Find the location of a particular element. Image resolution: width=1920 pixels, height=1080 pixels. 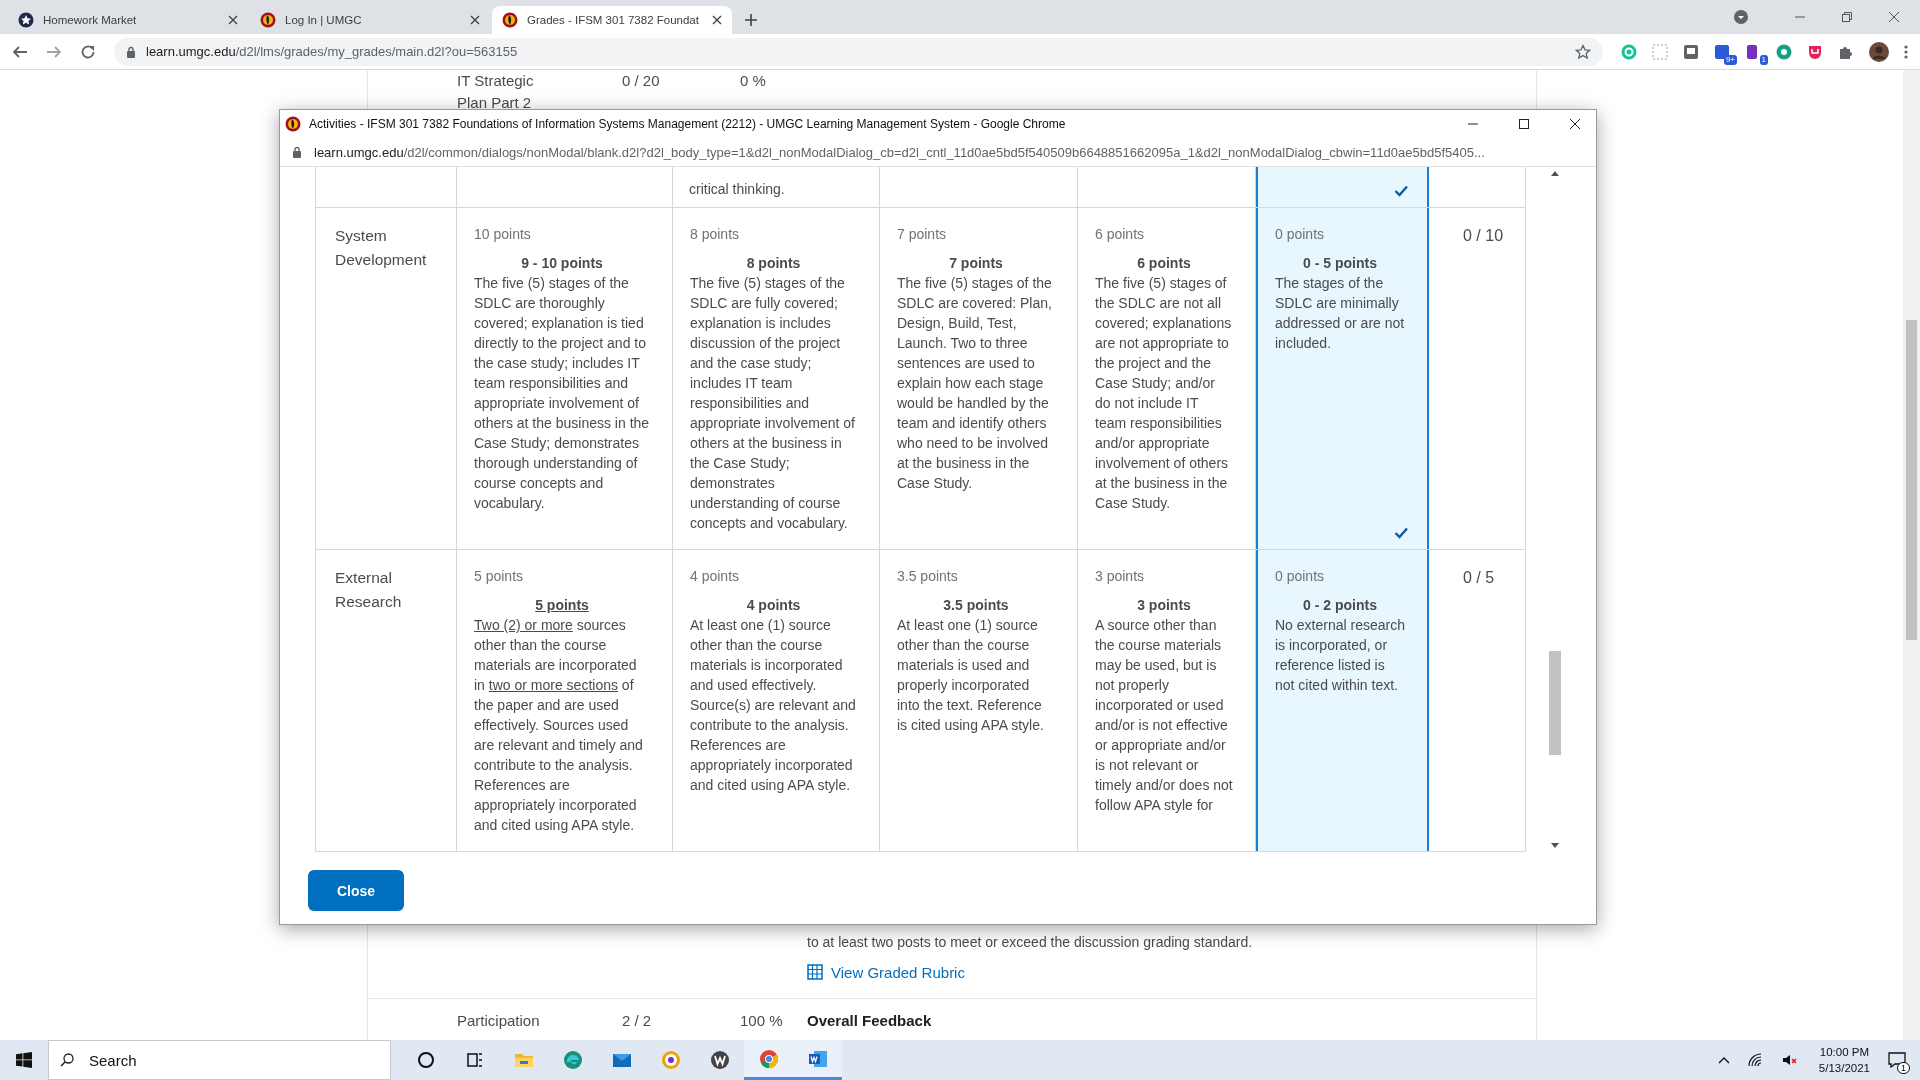

criterion-score: 0 / 10 is located at coordinates (1483, 236).